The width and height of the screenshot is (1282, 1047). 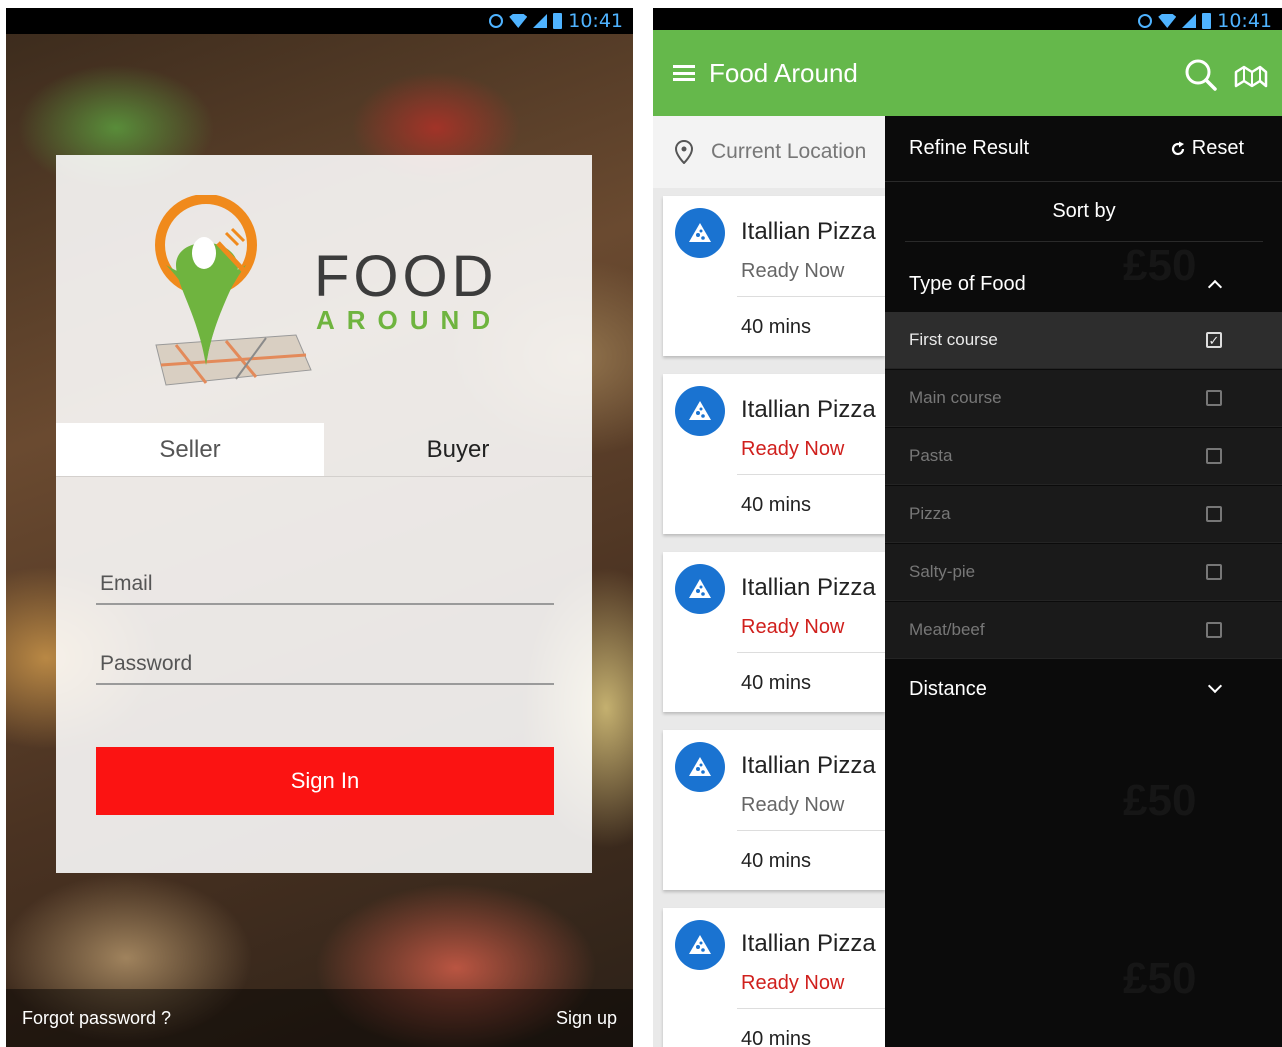 I want to click on password-field-wrapper, so click(x=325, y=665).